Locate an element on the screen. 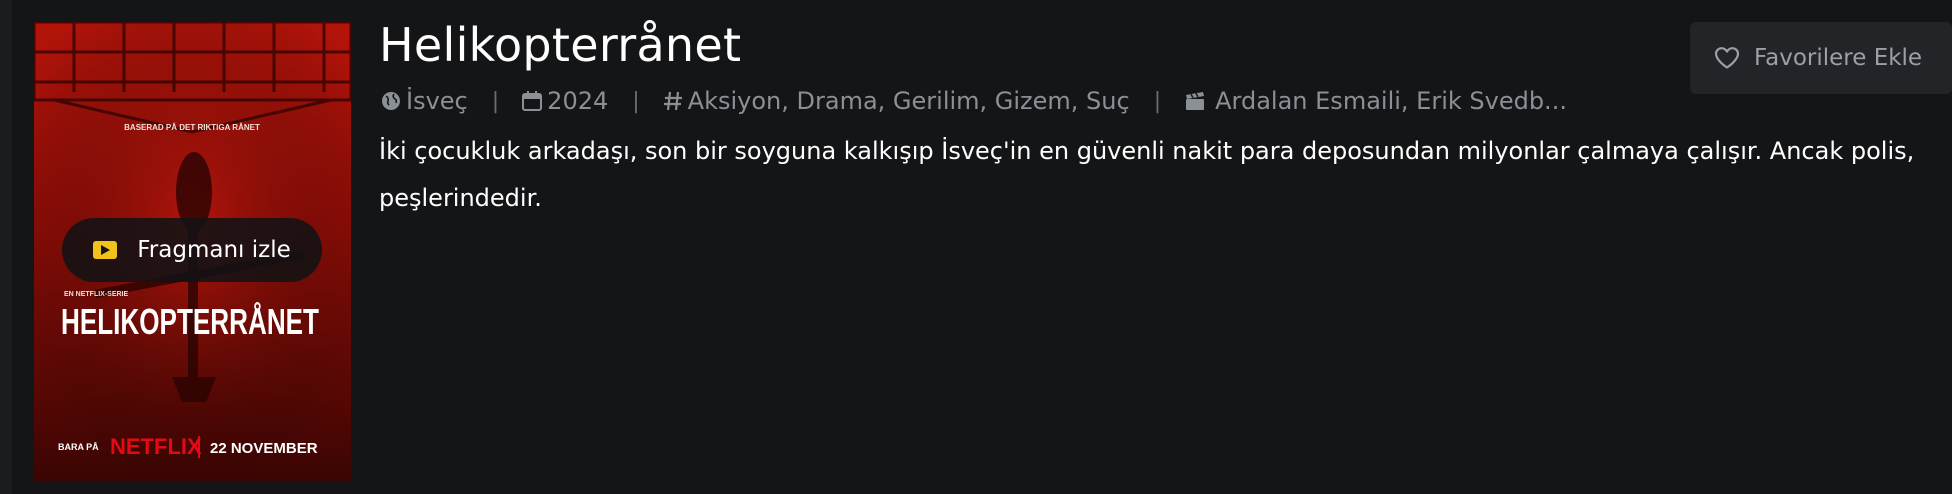 This screenshot has width=1952, height=494. meta-country: İsveç is located at coordinates (424, 101).